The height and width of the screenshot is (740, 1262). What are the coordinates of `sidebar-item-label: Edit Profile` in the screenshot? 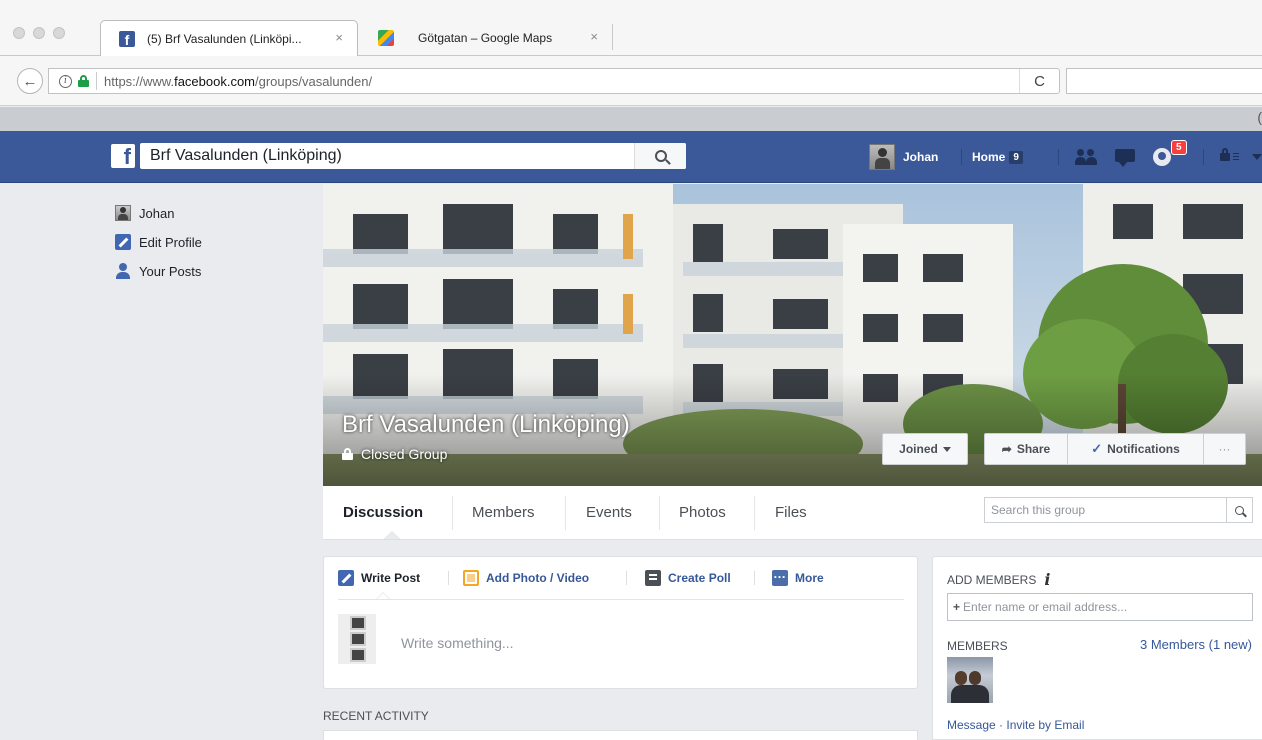 It's located at (170, 242).